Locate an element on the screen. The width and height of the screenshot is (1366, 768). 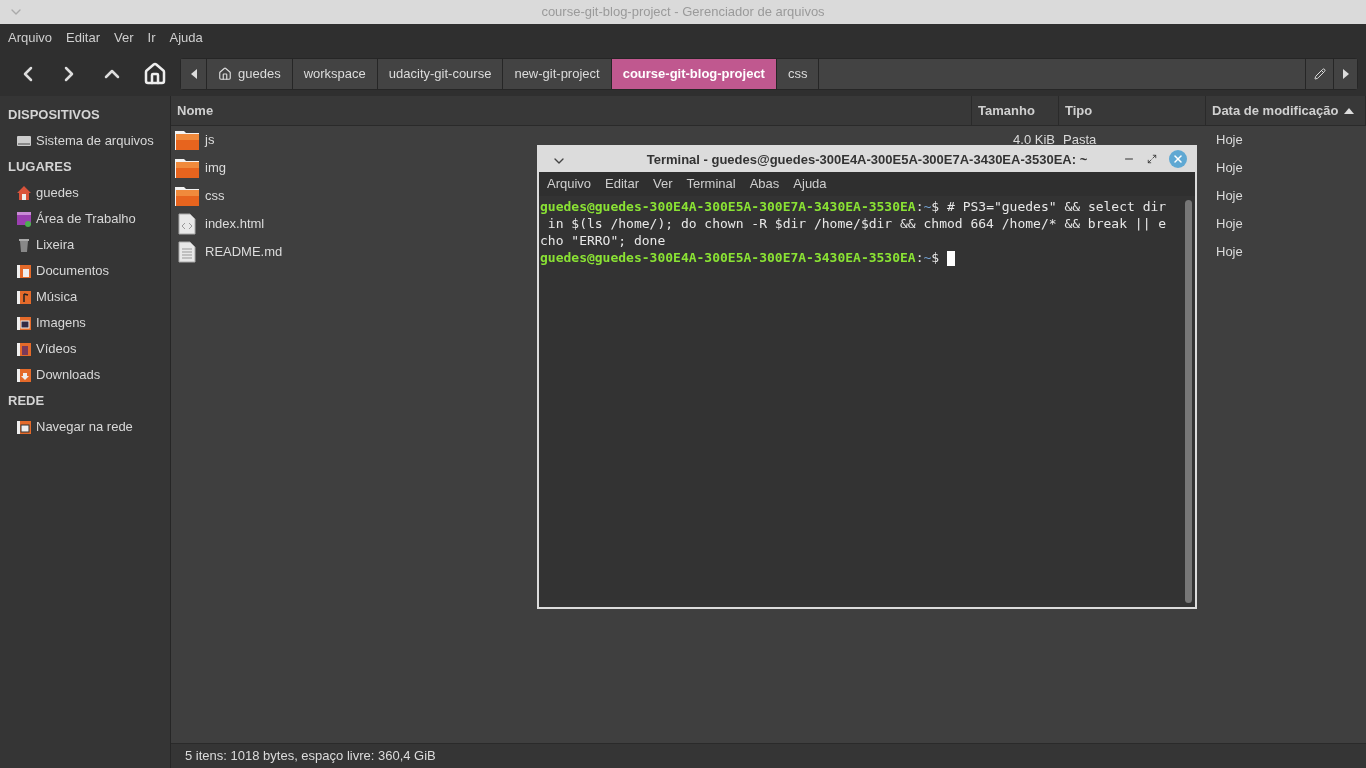
column-header: Data de modificação is located at coordinates (1286, 110).